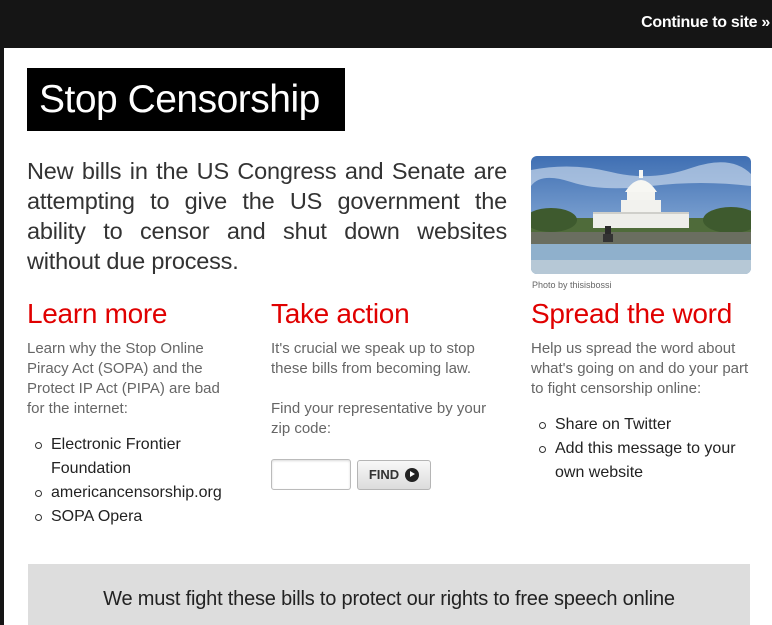 The height and width of the screenshot is (625, 772). I want to click on find-button-label: FIND, so click(384, 474).